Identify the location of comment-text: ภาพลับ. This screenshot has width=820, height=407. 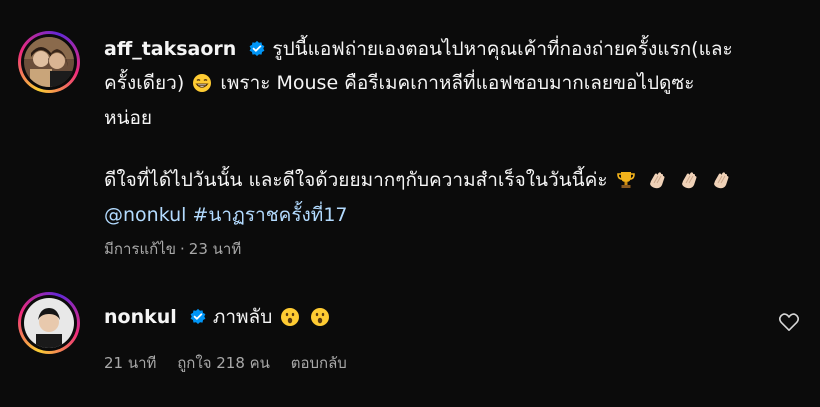
(242, 317).